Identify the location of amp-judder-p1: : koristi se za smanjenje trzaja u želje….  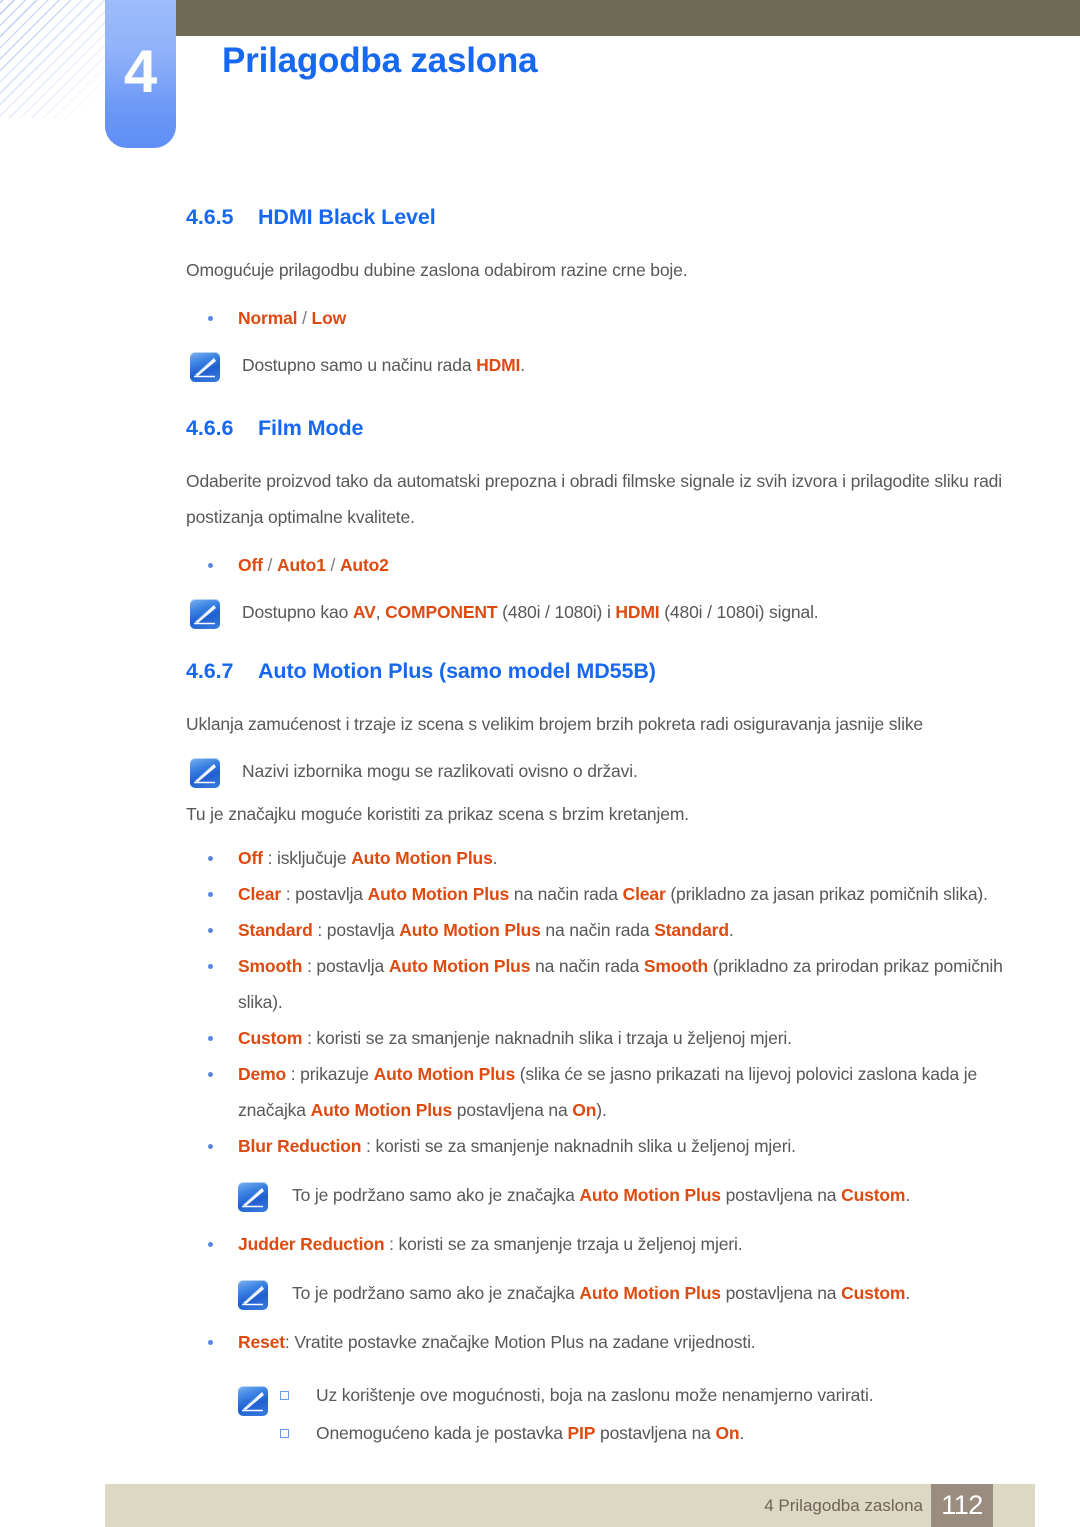
(563, 1244).